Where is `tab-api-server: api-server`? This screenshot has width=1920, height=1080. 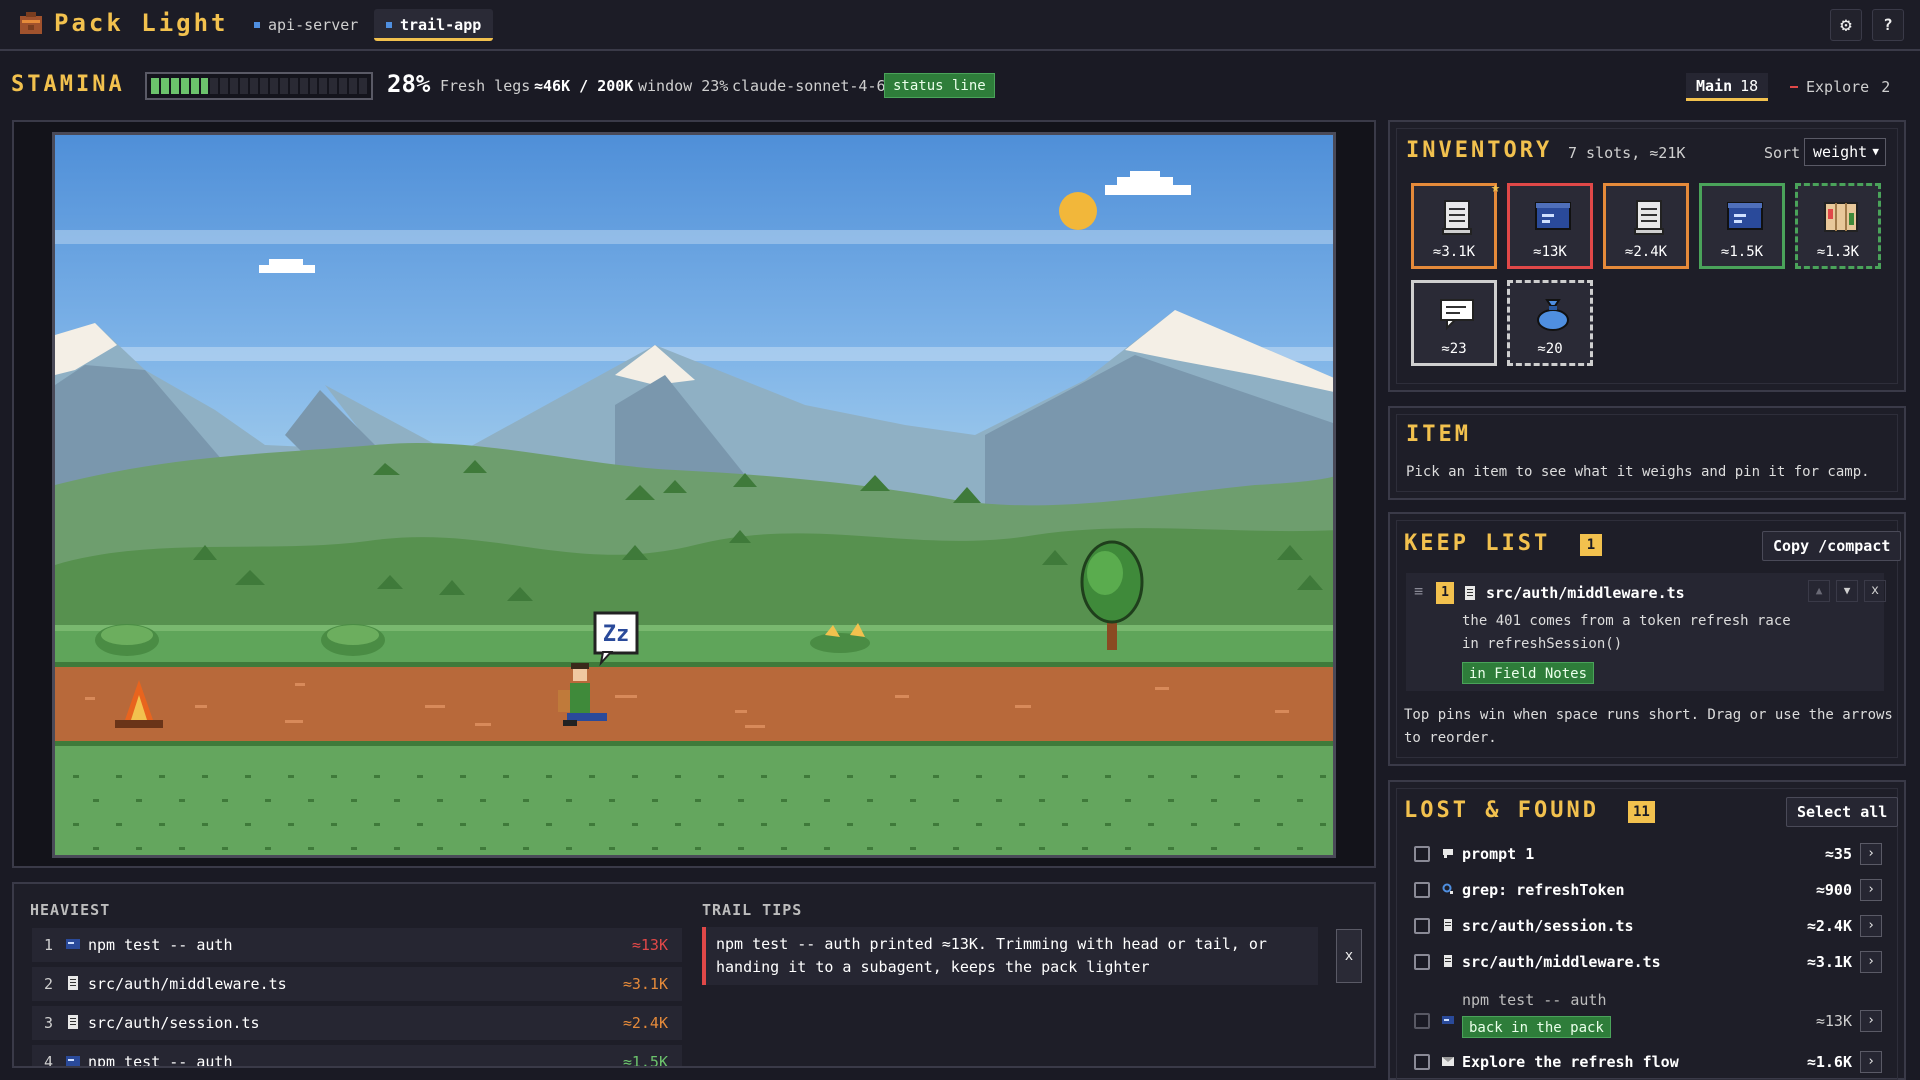
tab-api-server: api-server is located at coordinates (306, 25).